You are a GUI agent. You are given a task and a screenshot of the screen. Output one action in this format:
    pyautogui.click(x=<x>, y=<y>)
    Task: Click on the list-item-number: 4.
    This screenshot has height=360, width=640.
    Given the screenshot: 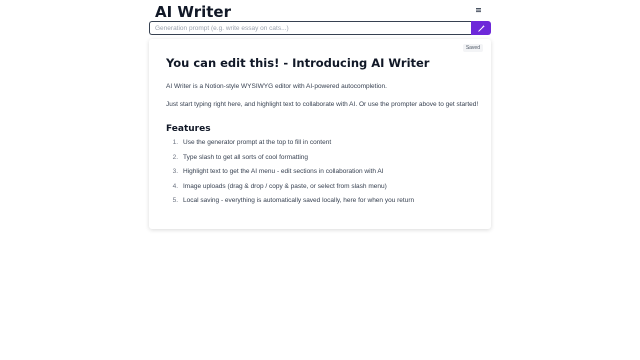 What is the action you would take?
    pyautogui.click(x=175, y=186)
    